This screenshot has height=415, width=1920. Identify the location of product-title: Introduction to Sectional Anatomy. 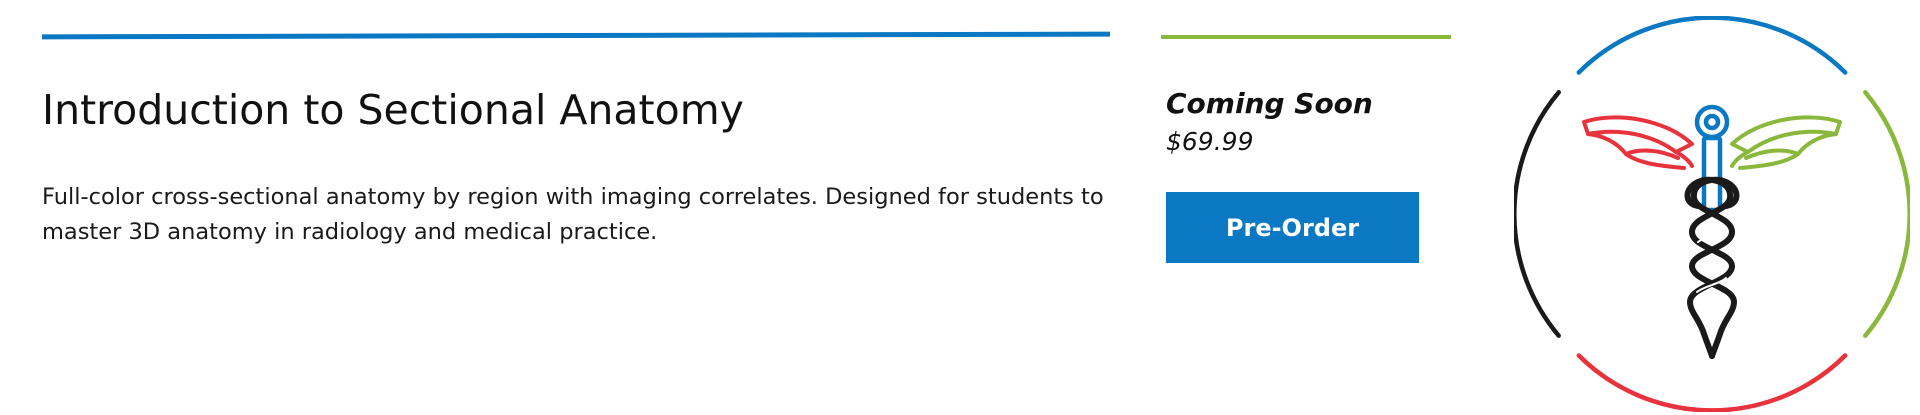
(393, 110).